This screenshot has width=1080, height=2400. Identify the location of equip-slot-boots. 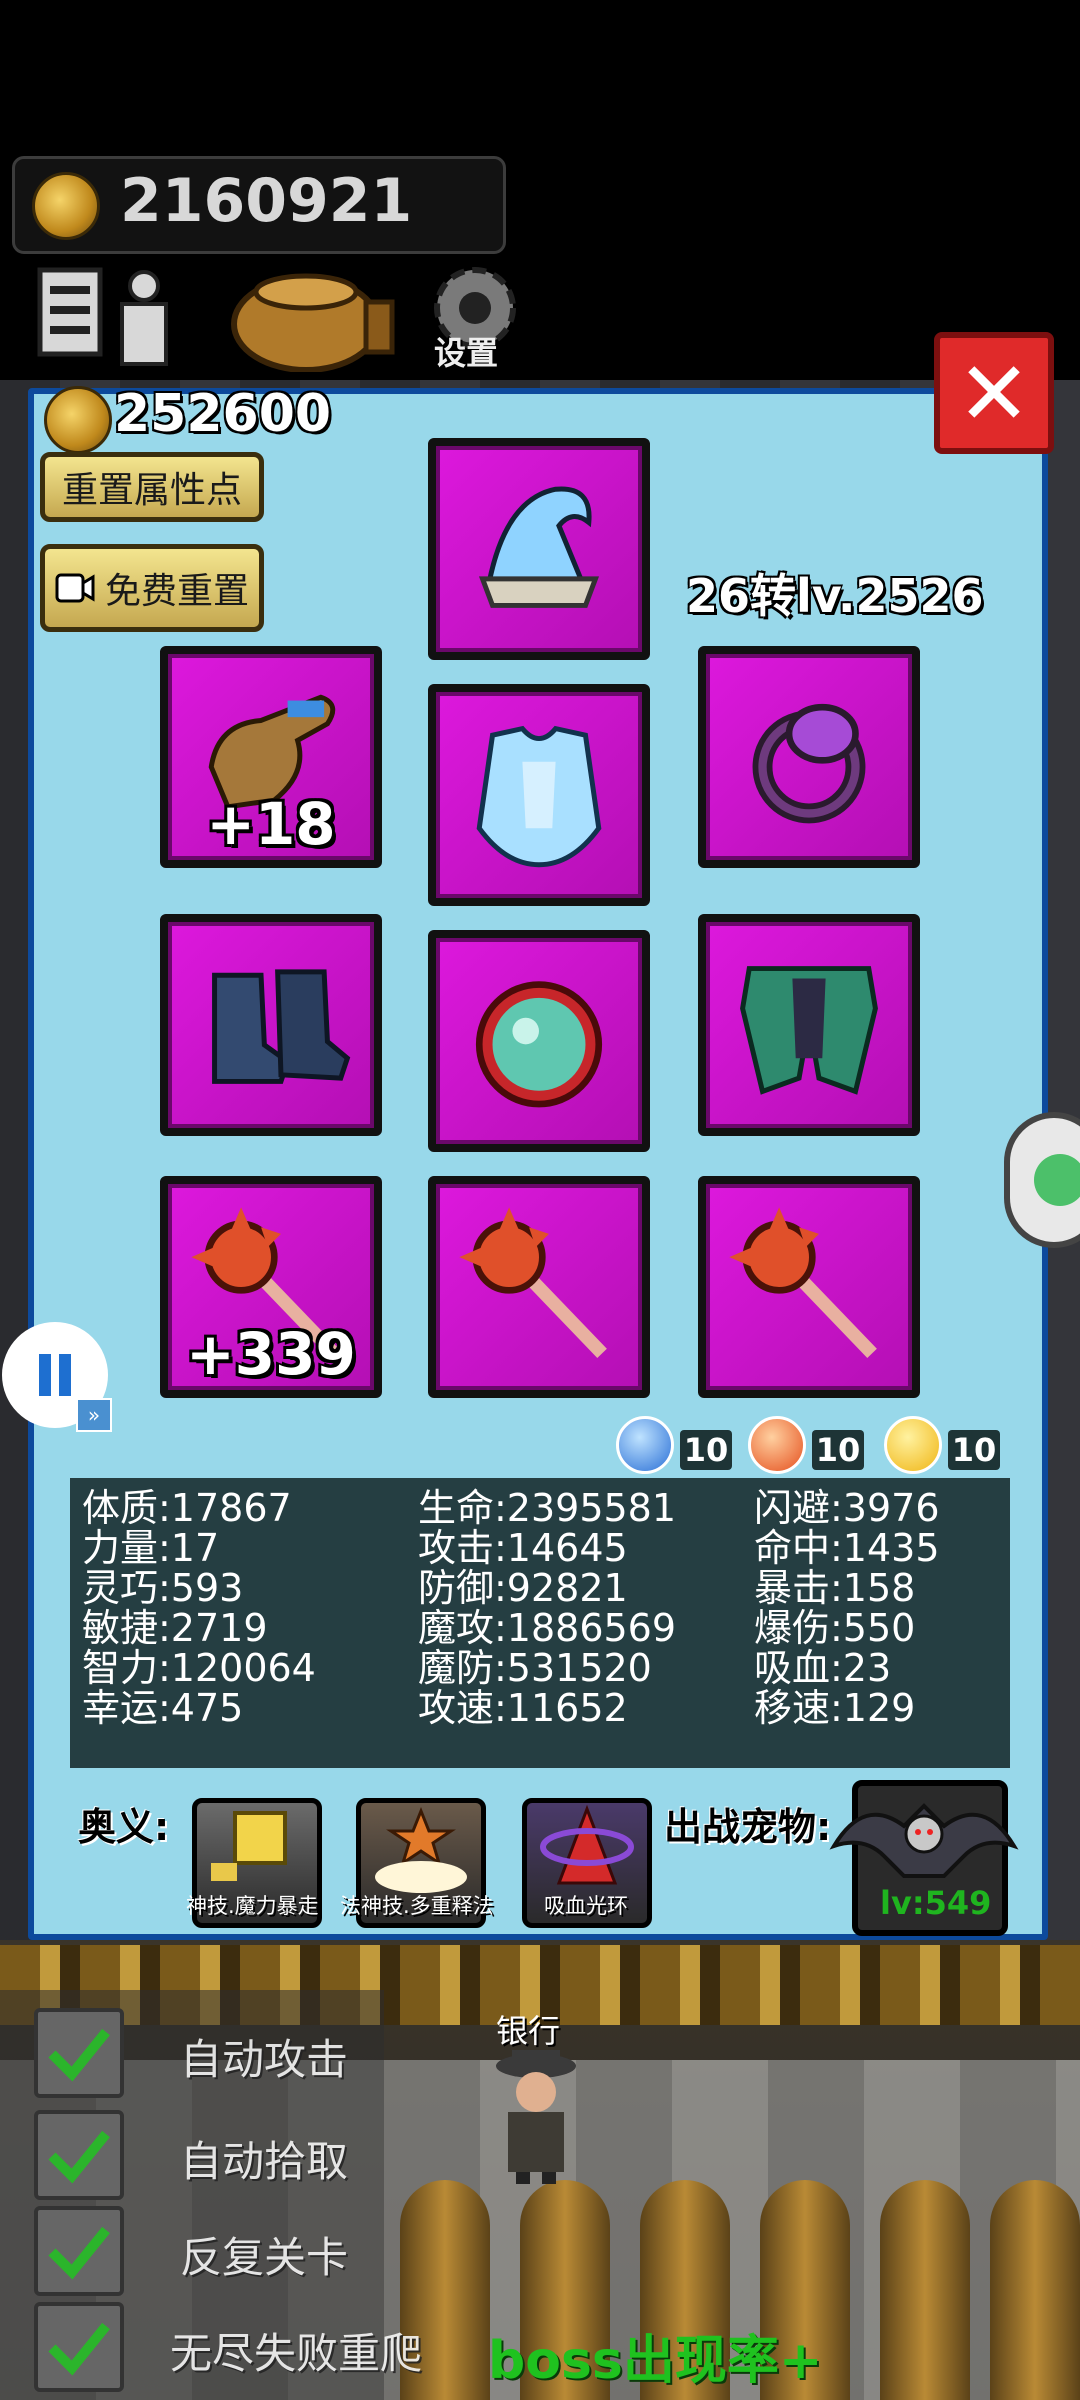
(271, 1025).